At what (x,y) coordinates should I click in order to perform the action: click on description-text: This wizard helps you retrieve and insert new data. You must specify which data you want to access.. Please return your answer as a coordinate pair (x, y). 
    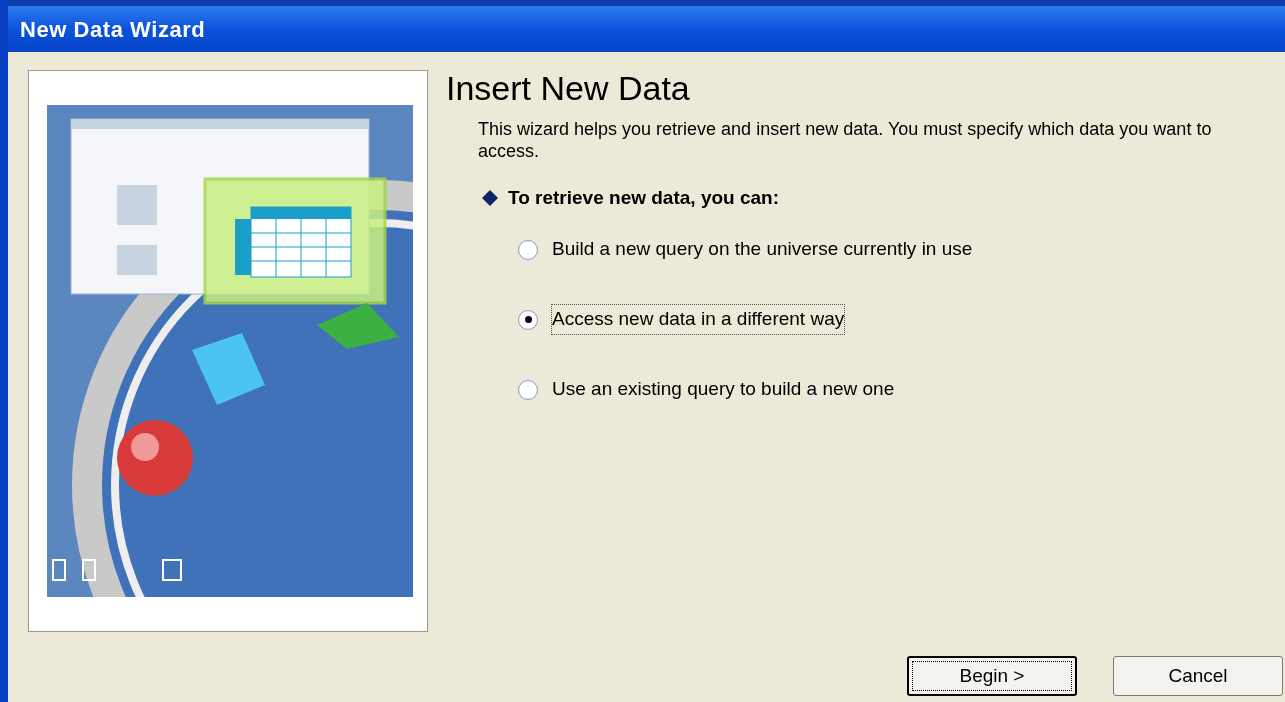
    Looking at the image, I should click on (845, 140).